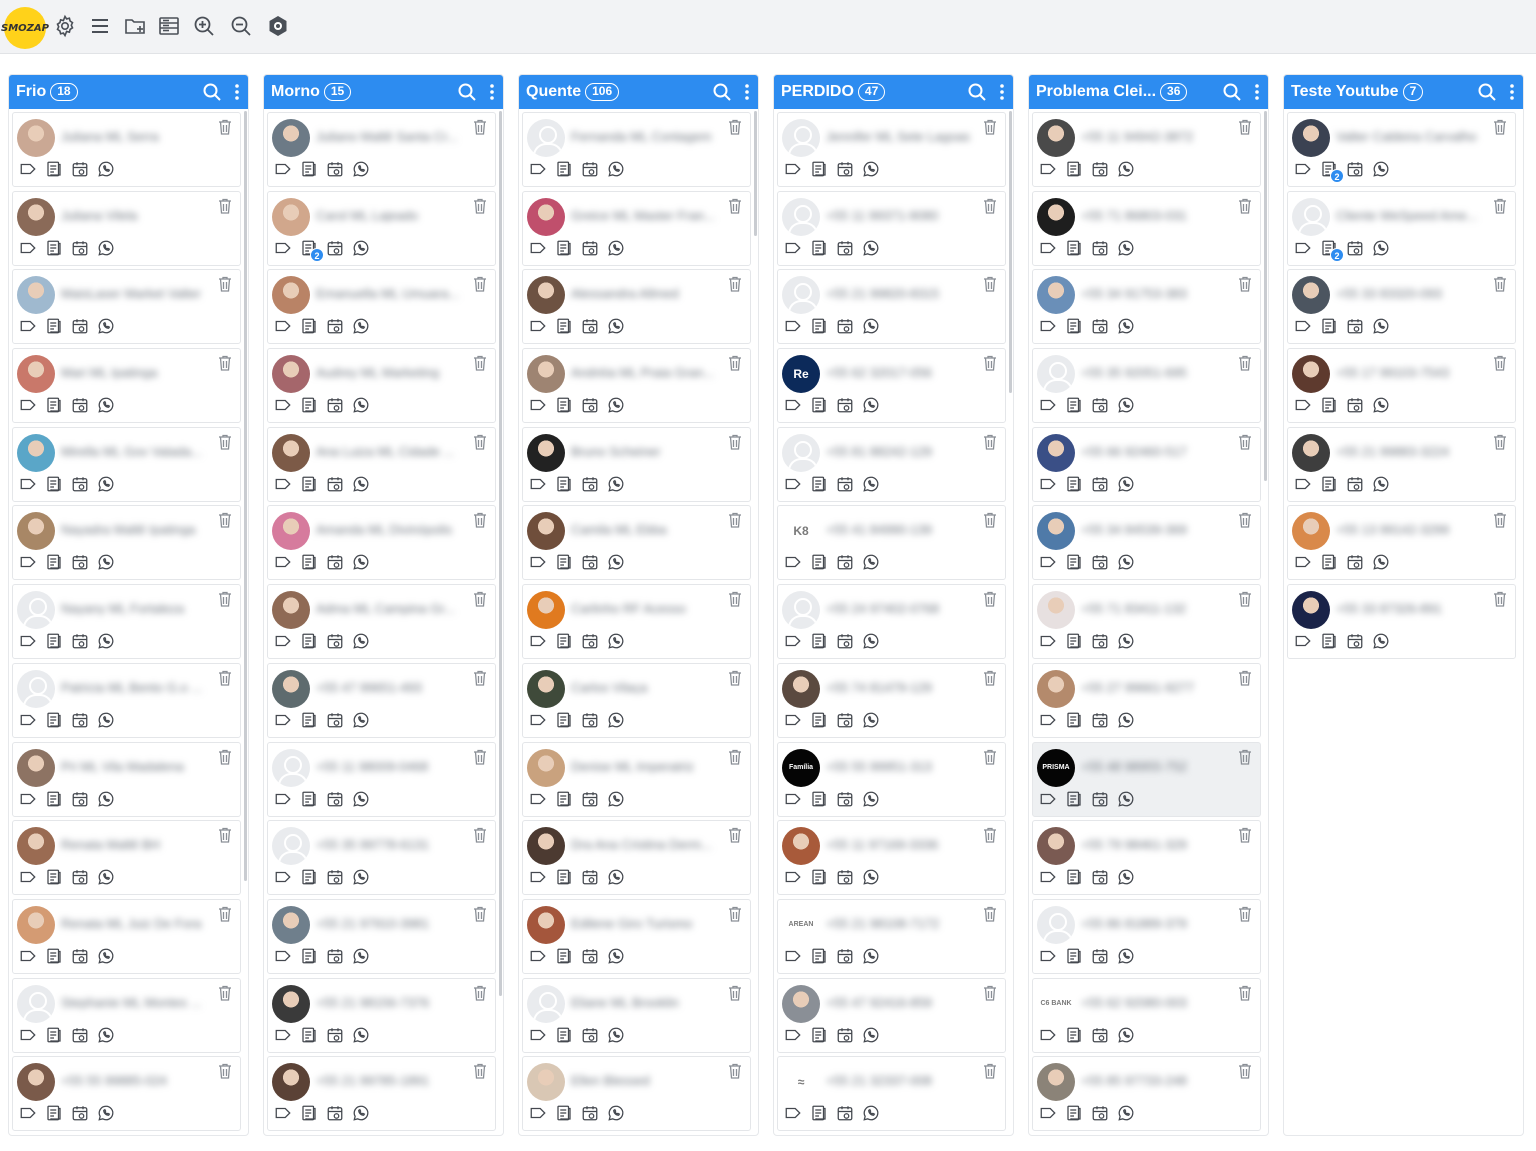  What do you see at coordinates (1161, 451) in the screenshot?
I see `contact-name: +55 66 92460-517` at bounding box center [1161, 451].